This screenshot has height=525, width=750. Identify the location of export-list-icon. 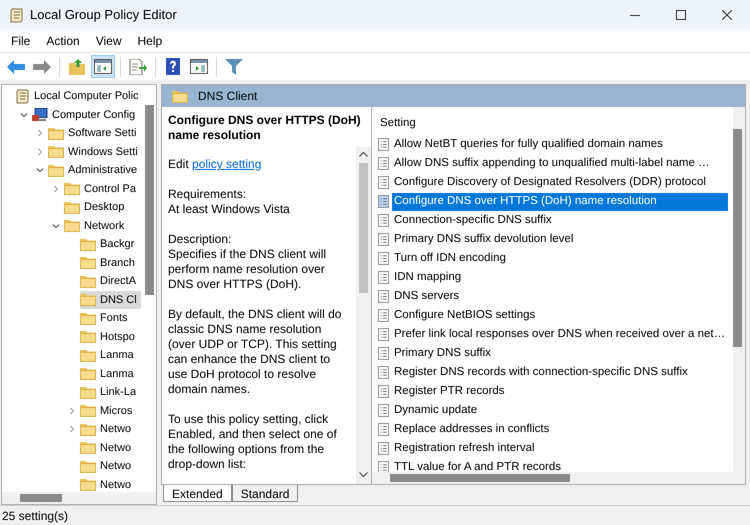
(138, 66).